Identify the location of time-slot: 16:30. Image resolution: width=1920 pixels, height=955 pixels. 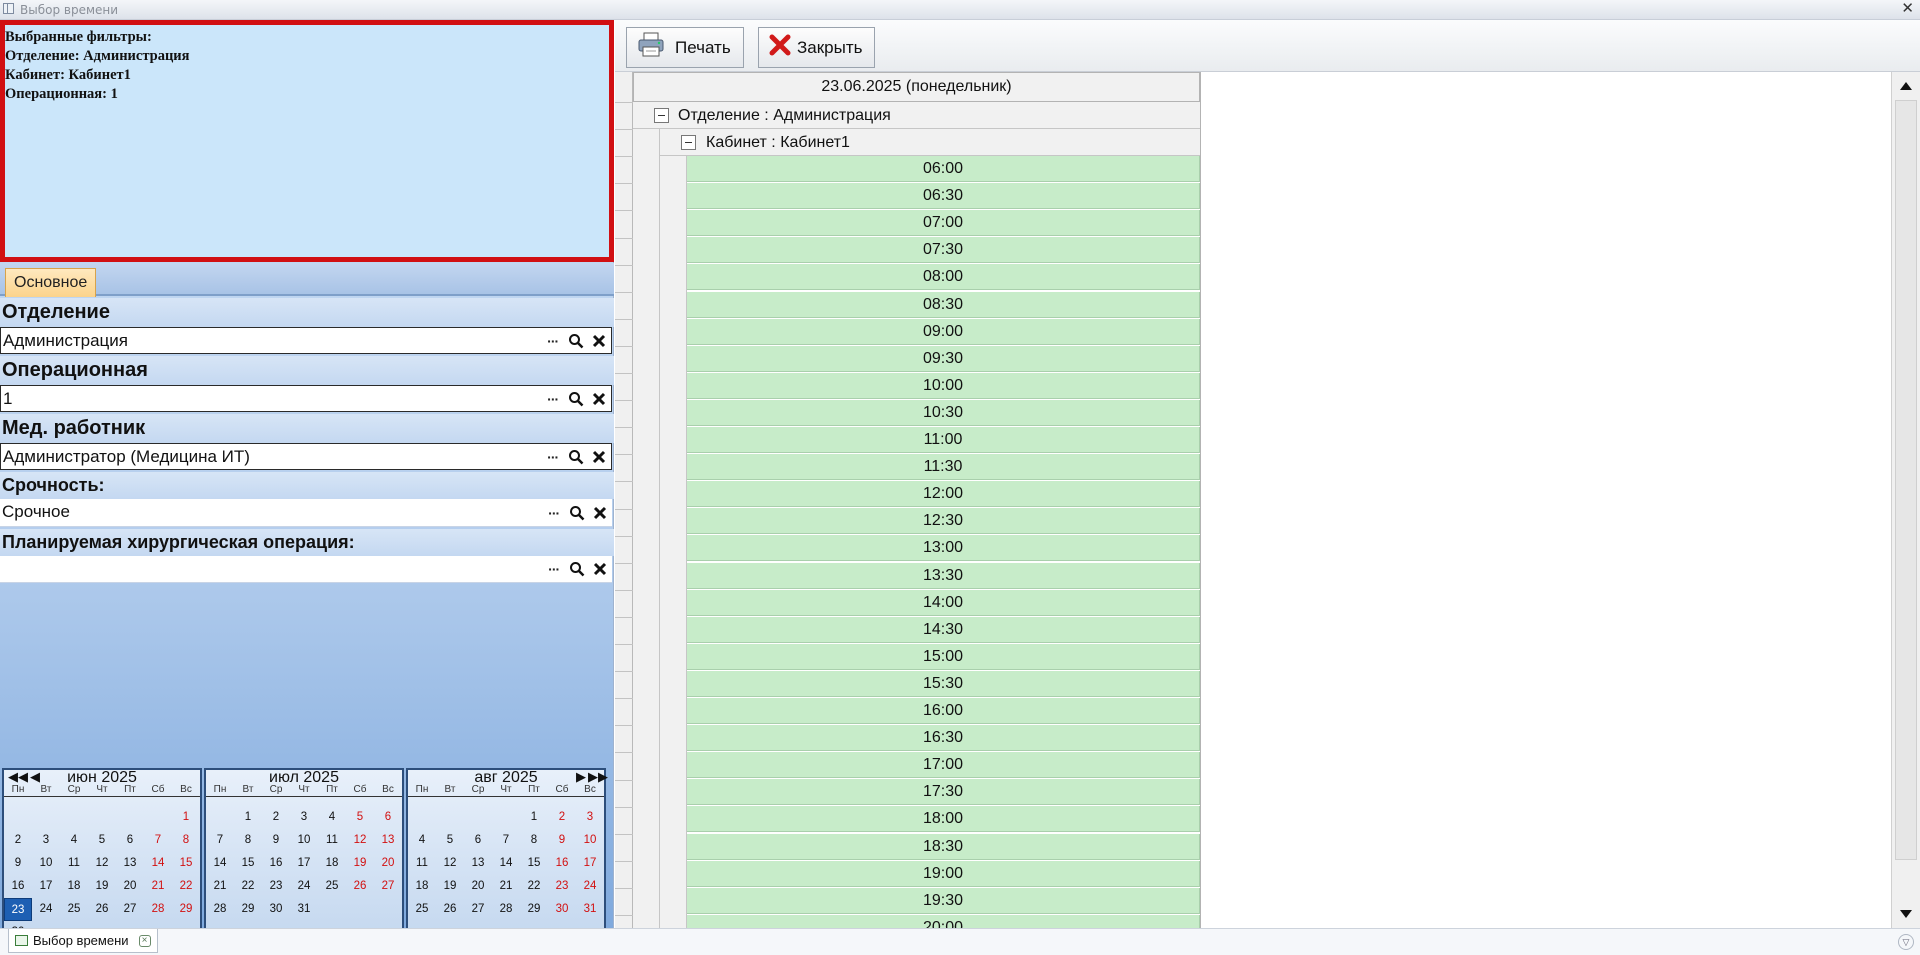
(943, 738).